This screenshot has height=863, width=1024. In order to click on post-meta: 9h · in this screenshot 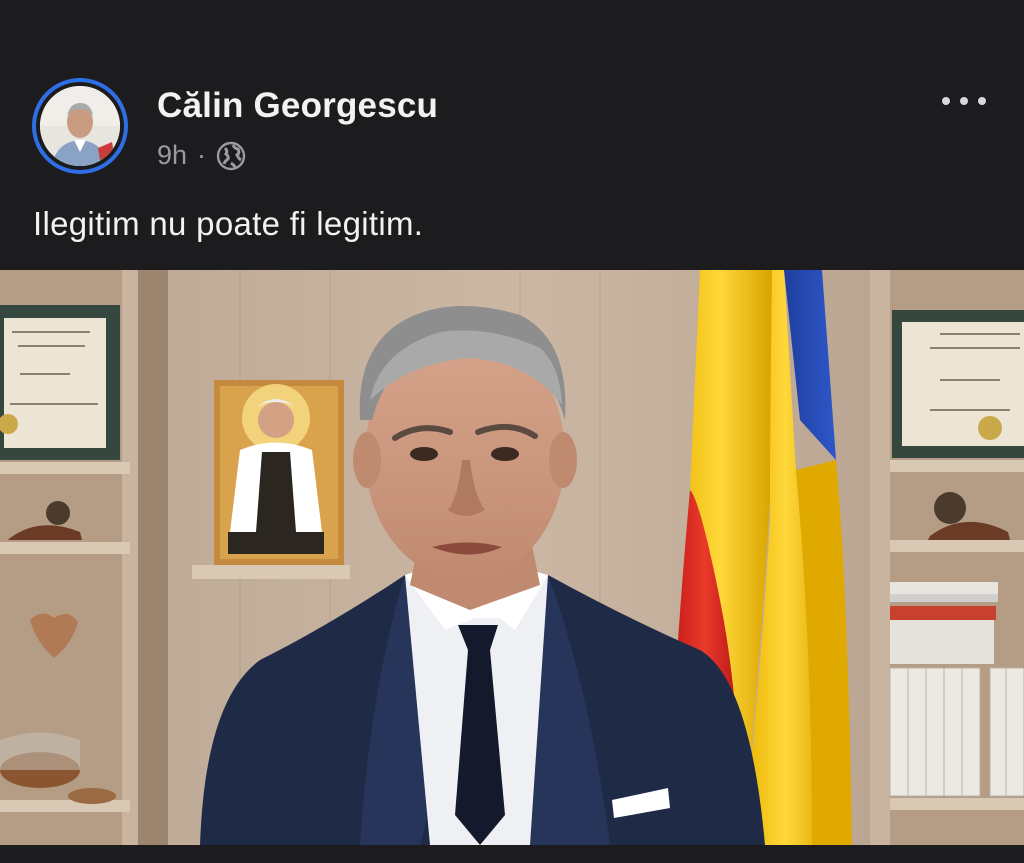, I will do `click(201, 155)`.